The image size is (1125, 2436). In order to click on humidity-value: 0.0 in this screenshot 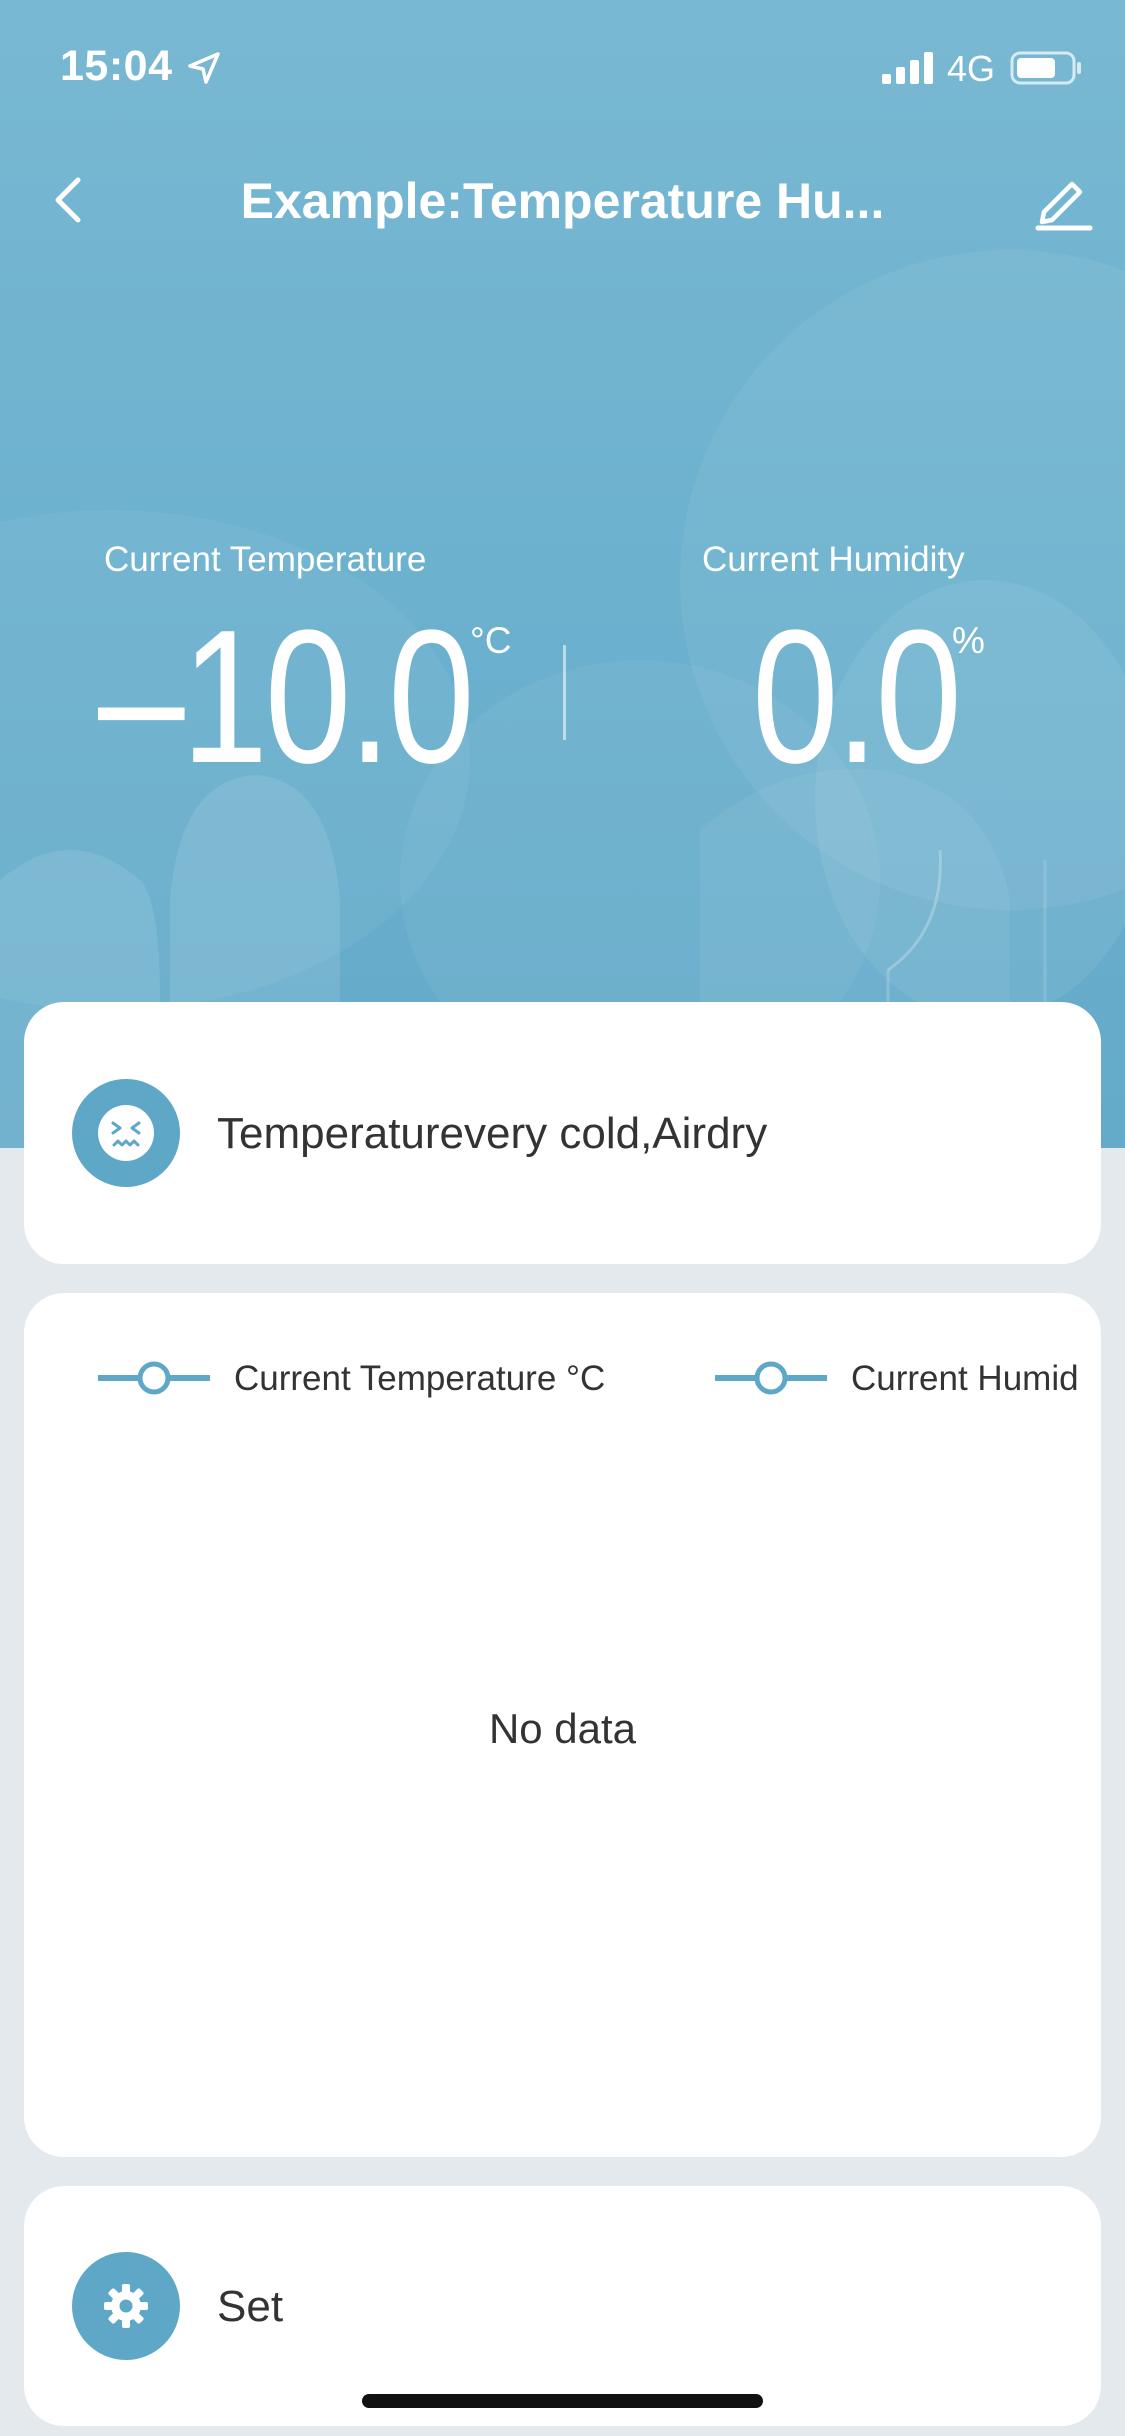, I will do `click(857, 697)`.